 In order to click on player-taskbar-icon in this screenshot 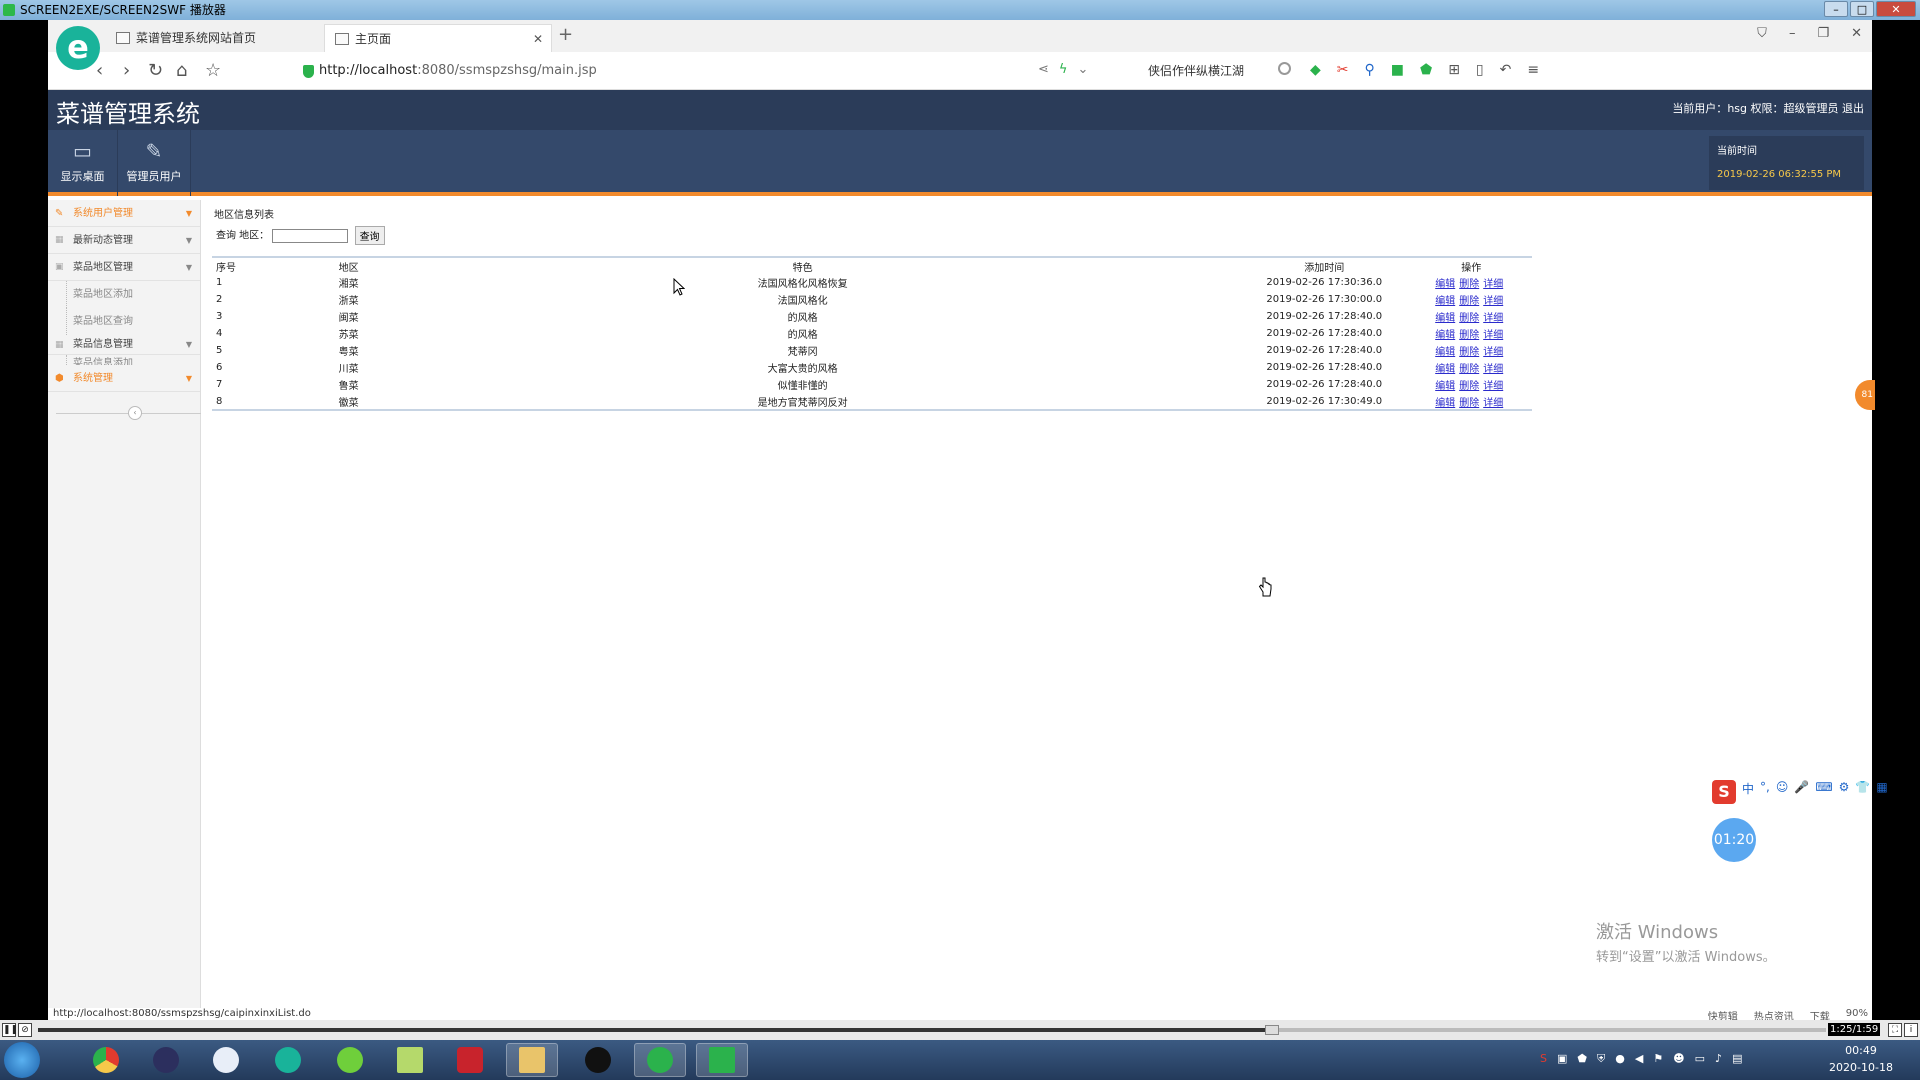, I will do `click(722, 1060)`.